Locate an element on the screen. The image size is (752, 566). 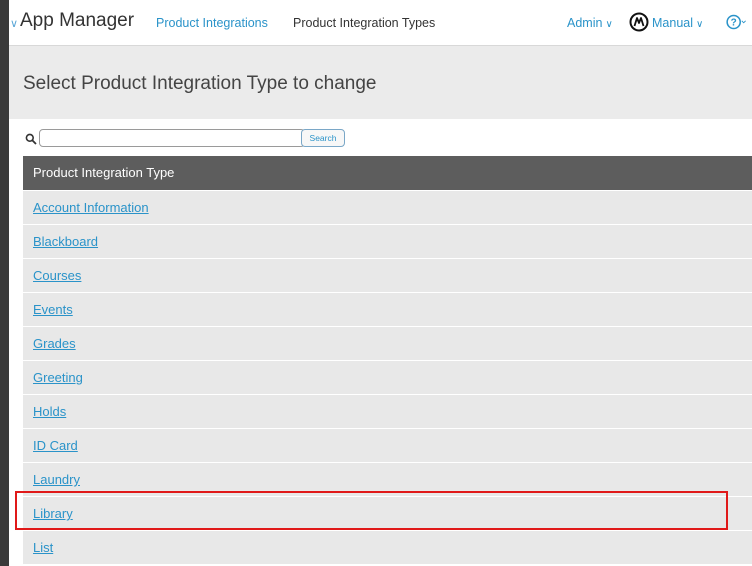
table-row: Greeting is located at coordinates (387, 377).